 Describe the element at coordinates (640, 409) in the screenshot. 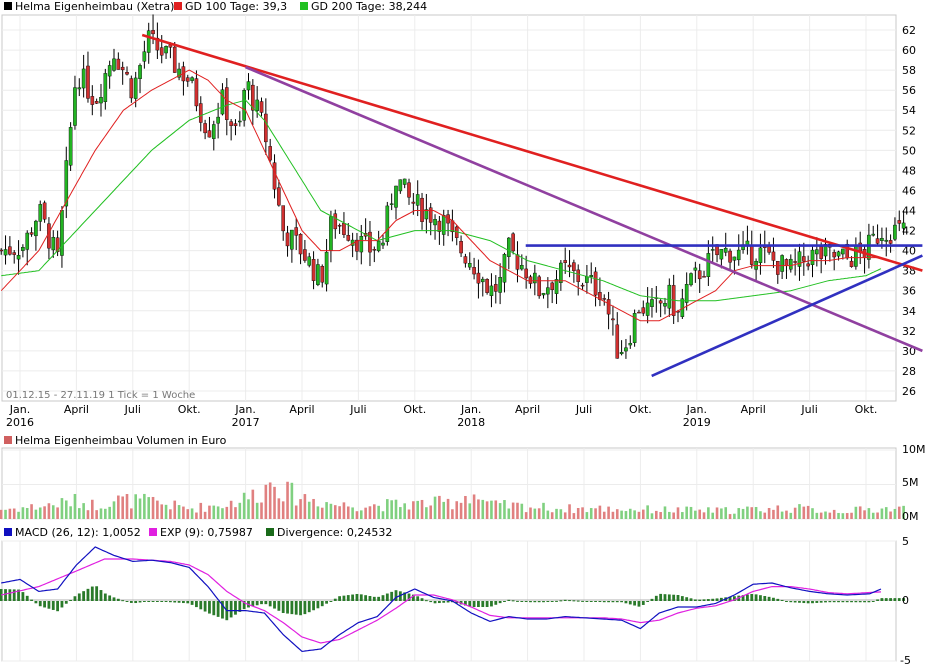

I see `x-tick-label: Okt.` at that location.